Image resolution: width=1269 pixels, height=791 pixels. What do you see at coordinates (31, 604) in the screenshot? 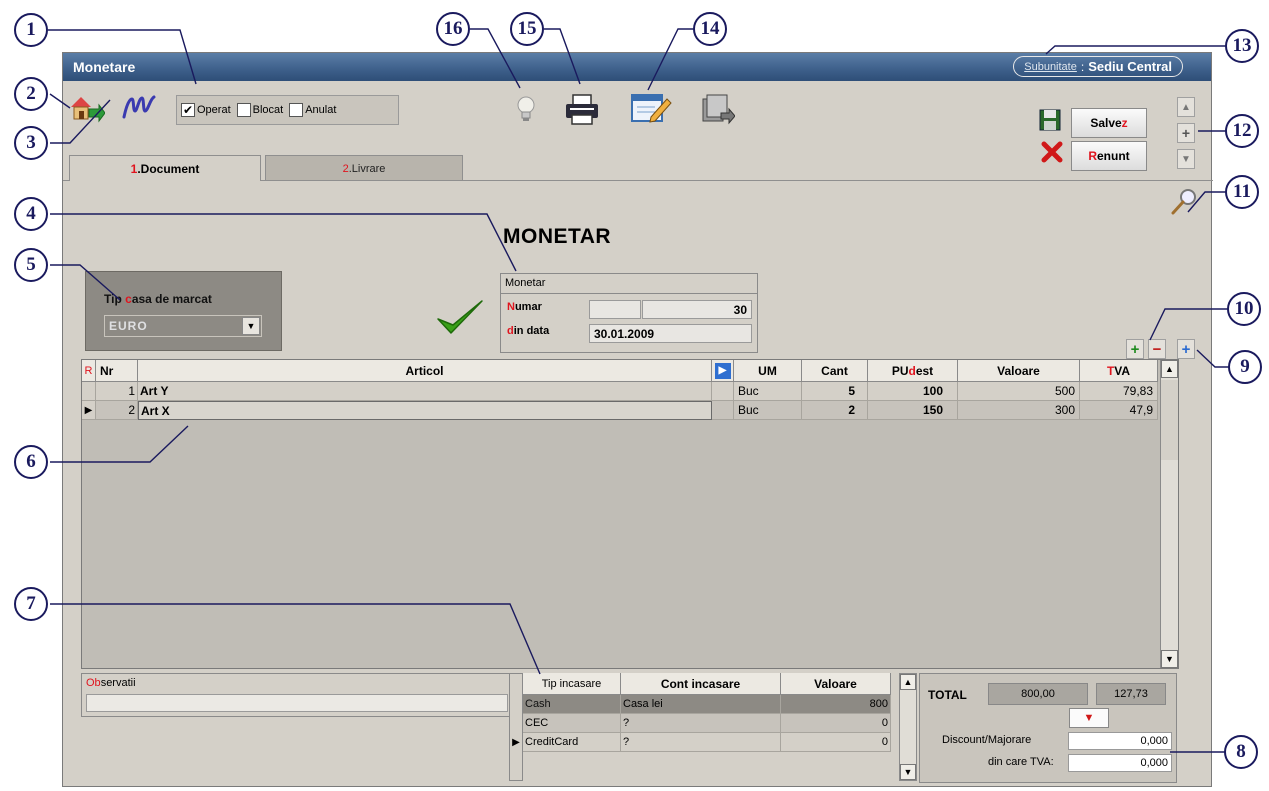
I see `callout-7: 7` at bounding box center [31, 604].